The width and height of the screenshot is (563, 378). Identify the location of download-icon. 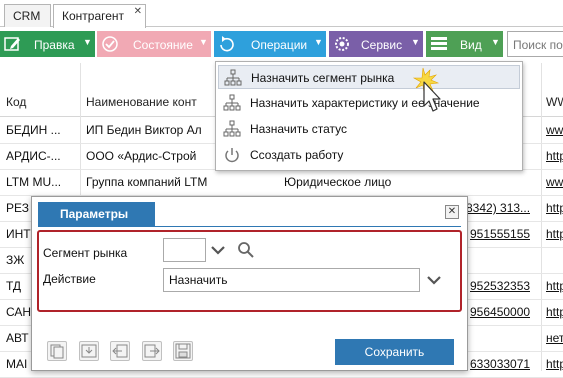
(89, 351).